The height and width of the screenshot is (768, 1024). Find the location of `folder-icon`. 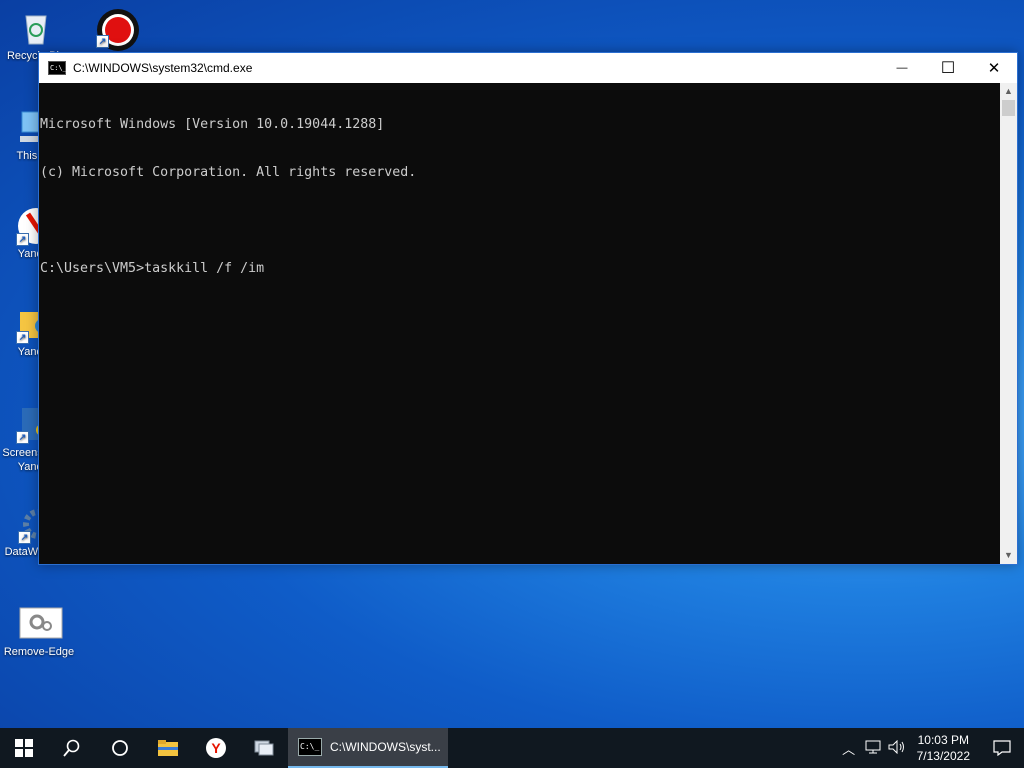

folder-icon is located at coordinates (168, 748).